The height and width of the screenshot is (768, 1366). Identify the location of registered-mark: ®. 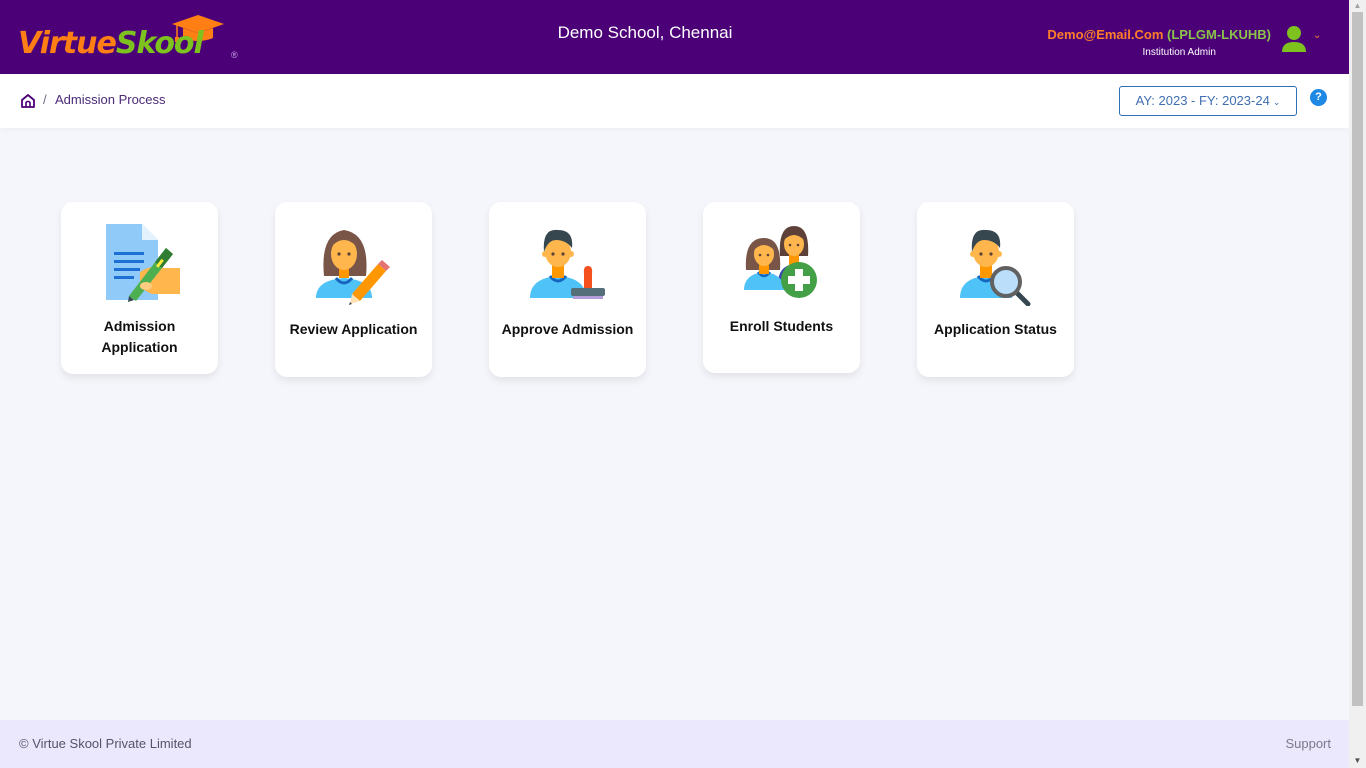
(234, 55).